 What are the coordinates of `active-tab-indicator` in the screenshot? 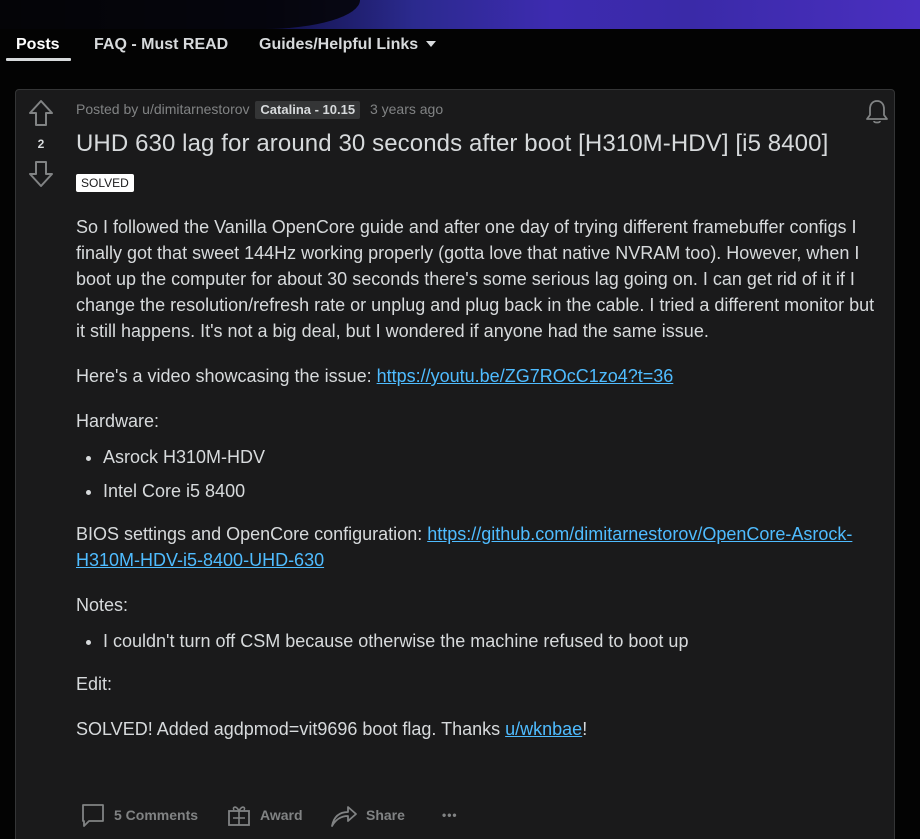 It's located at (38, 59).